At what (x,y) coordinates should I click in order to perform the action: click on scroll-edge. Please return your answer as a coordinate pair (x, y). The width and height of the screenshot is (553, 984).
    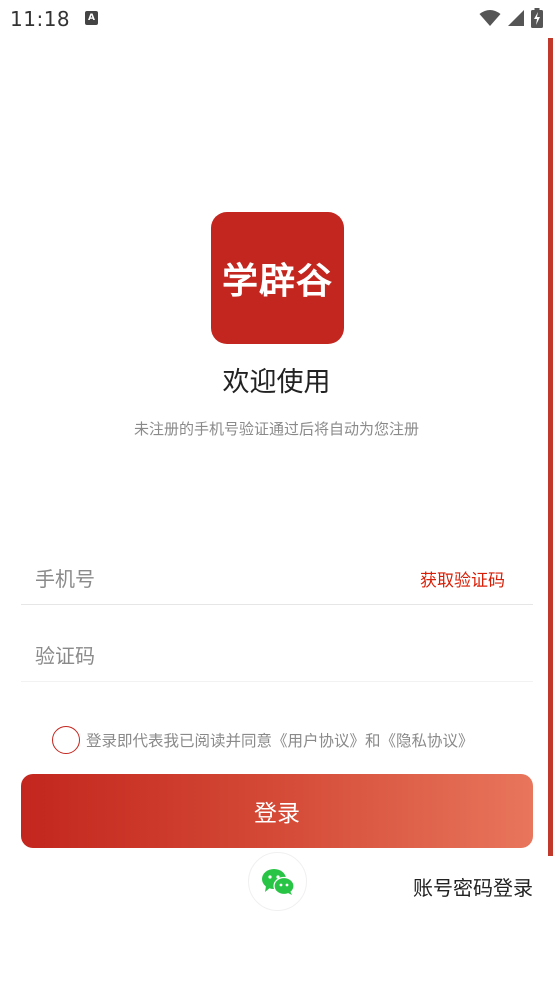
    Looking at the image, I should click on (550, 447).